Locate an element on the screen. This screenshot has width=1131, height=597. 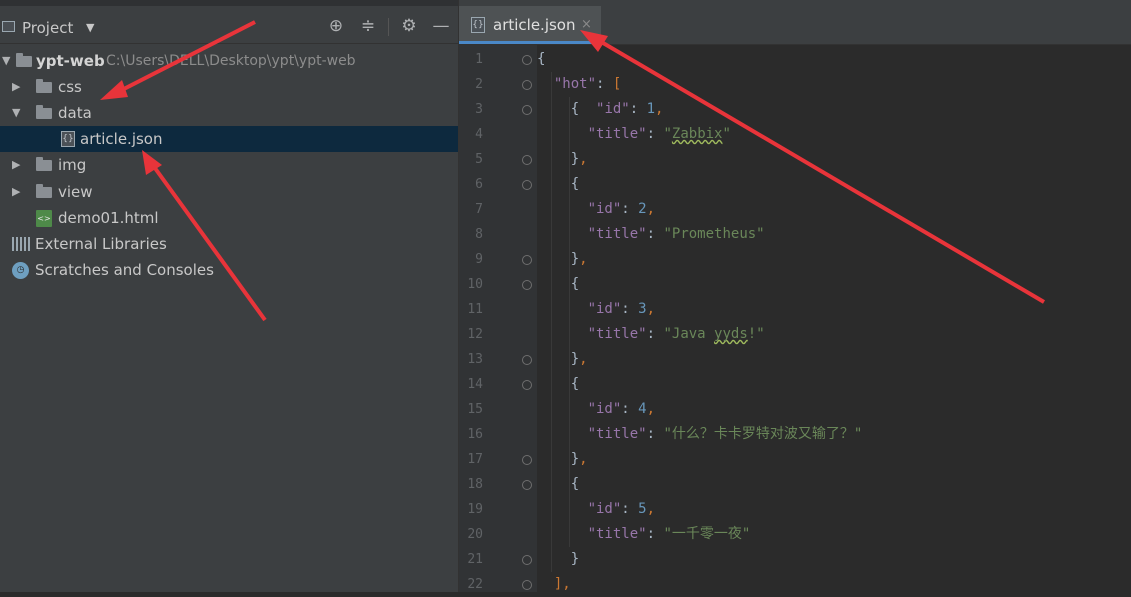
project-dropdown: Project is located at coordinates (47, 28).